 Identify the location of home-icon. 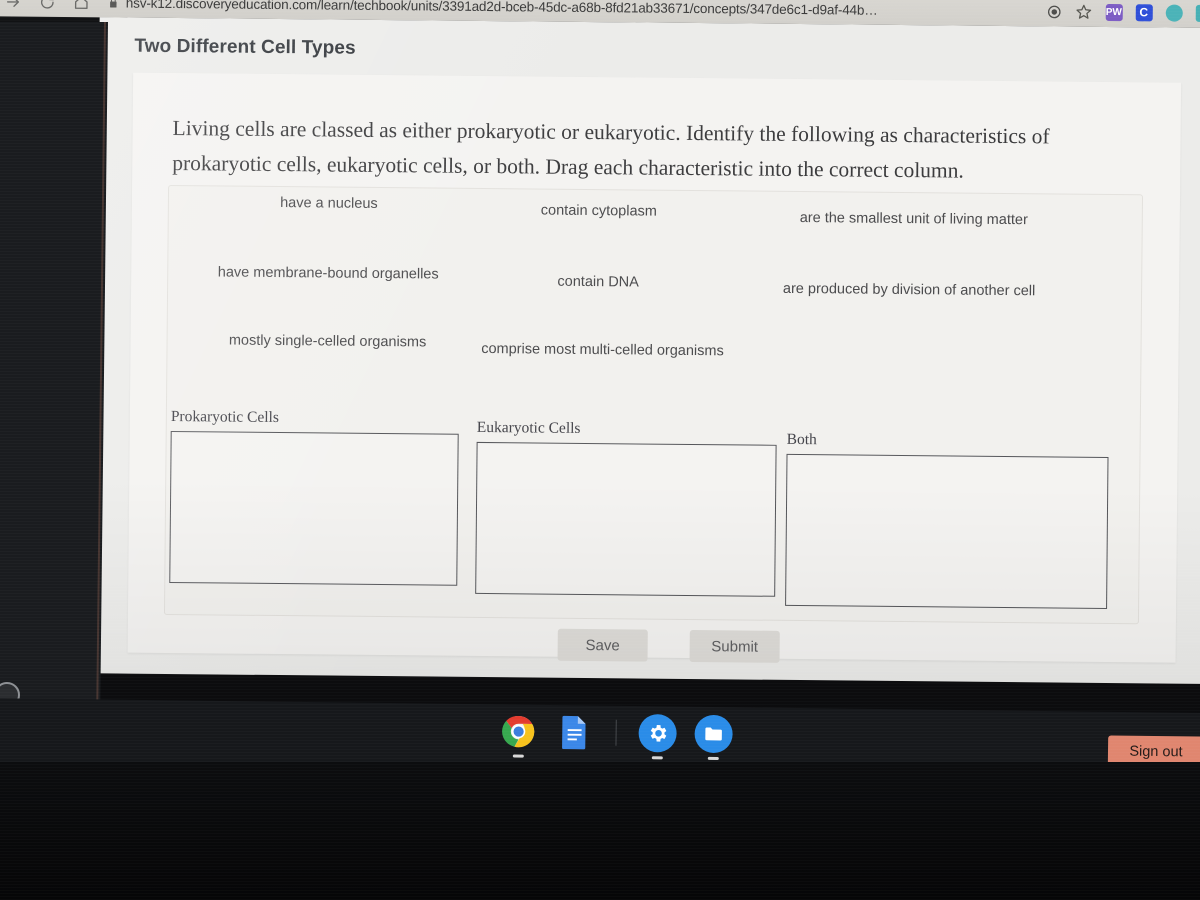
(81, 7).